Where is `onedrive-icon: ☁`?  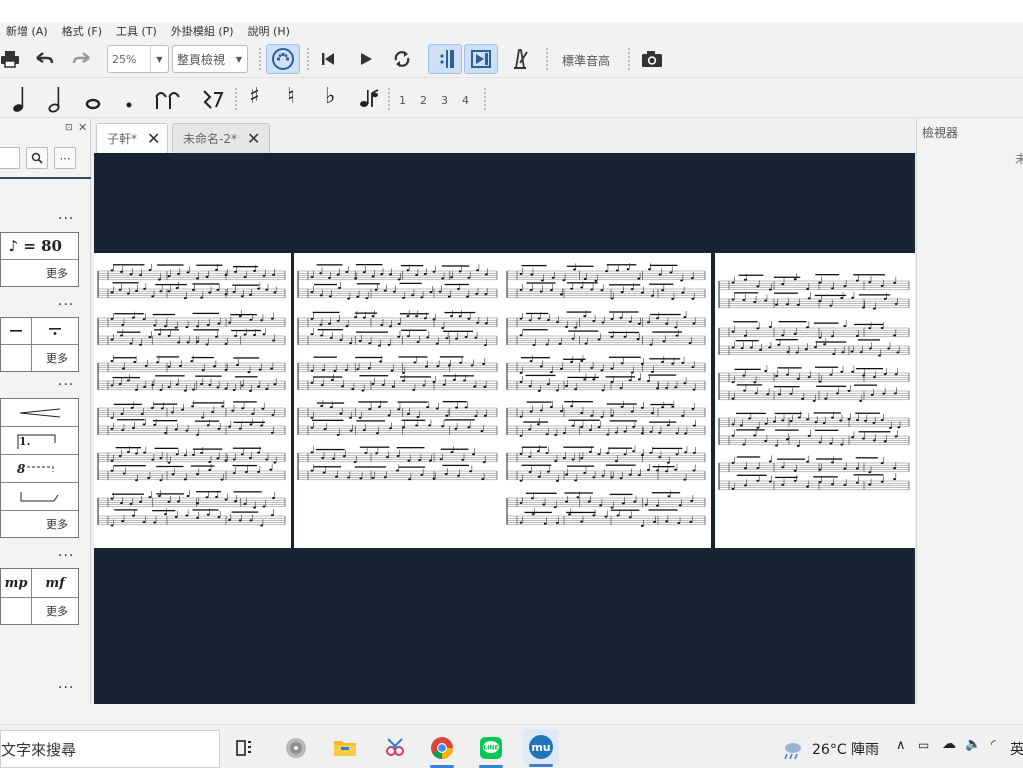 onedrive-icon: ☁ is located at coordinates (949, 744).